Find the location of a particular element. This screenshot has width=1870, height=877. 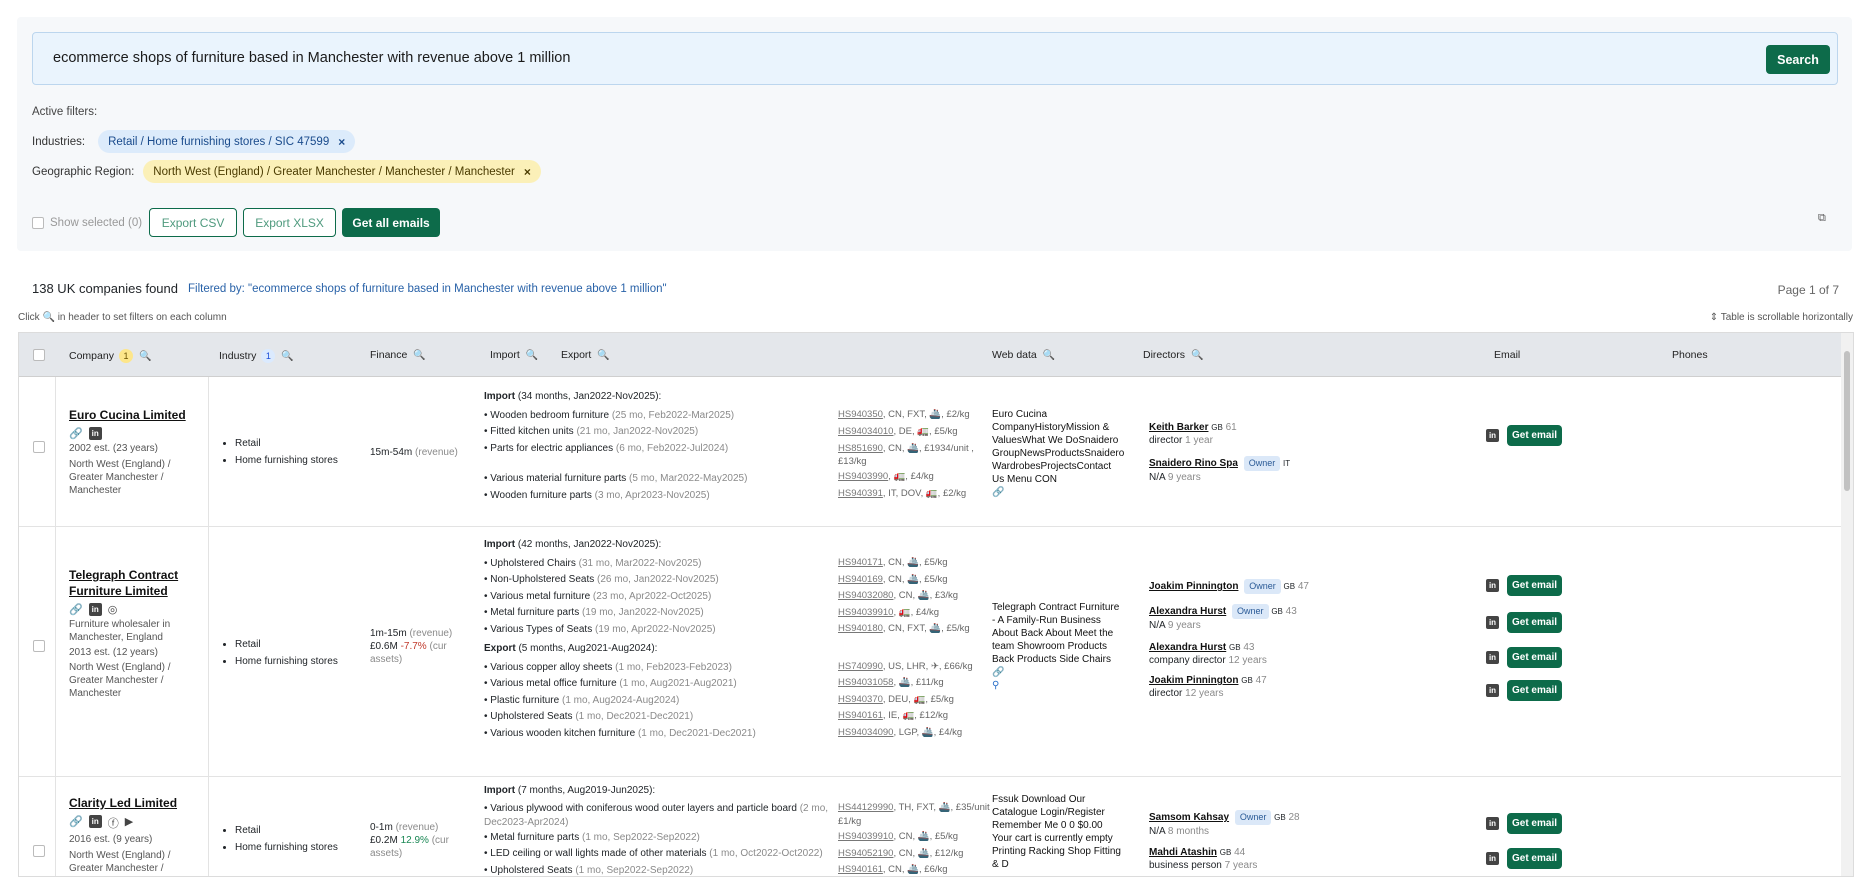

hs-code-link: HS94034090 is located at coordinates (865, 732).